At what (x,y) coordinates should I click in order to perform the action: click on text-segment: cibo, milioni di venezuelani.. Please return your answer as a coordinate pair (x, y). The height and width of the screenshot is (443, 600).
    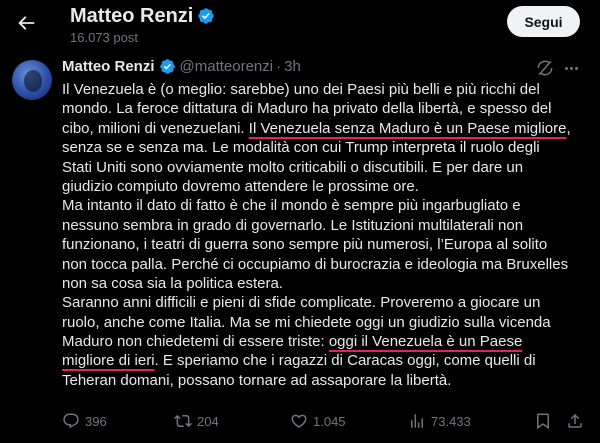
    Looking at the image, I should click on (155, 128).